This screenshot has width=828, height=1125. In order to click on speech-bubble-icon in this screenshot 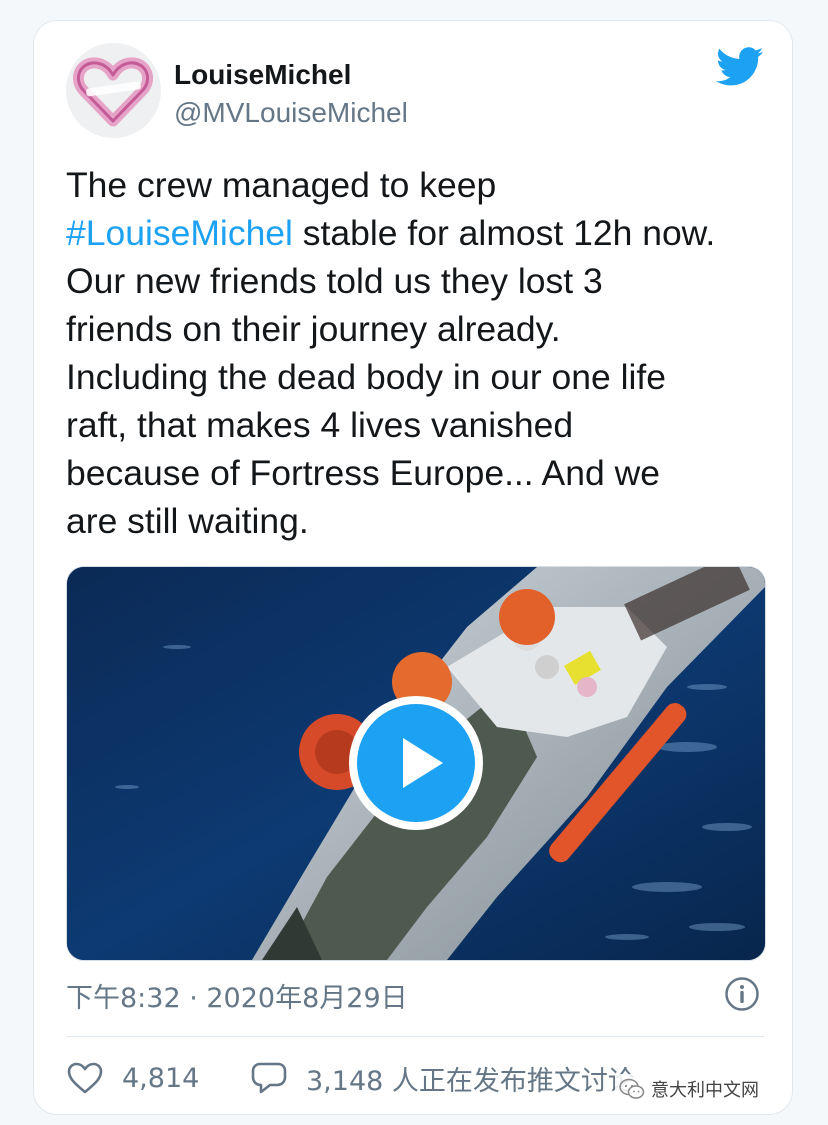, I will do `click(269, 1078)`.